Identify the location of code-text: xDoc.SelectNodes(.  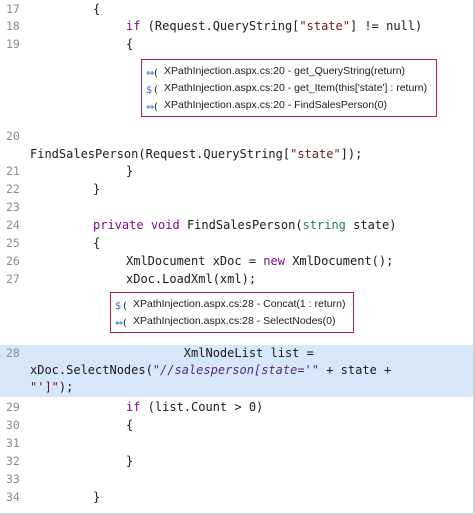
(91, 370).